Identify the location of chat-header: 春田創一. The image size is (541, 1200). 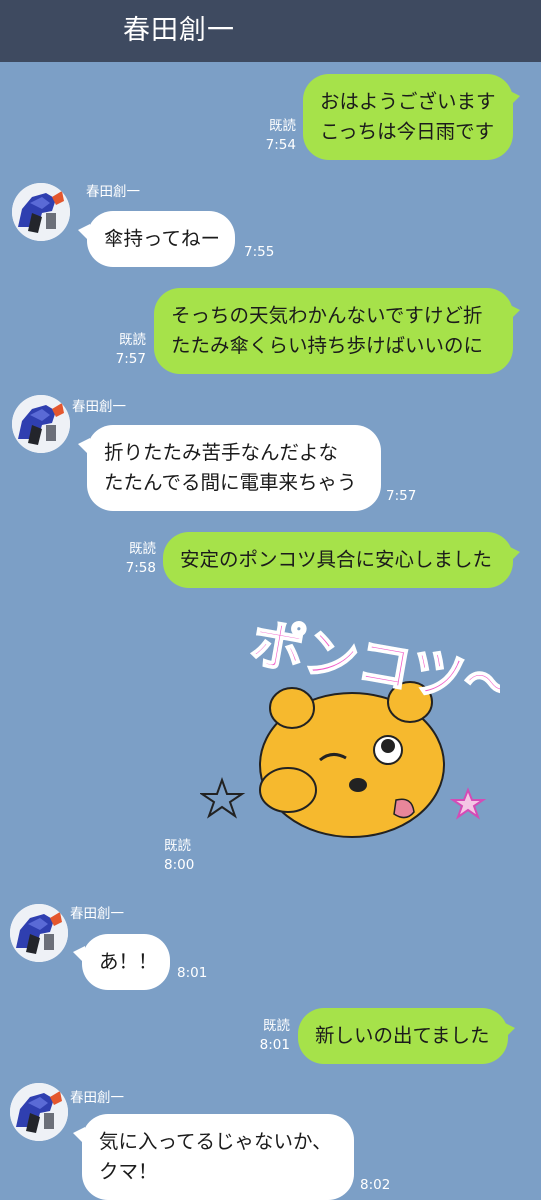
(270, 31).